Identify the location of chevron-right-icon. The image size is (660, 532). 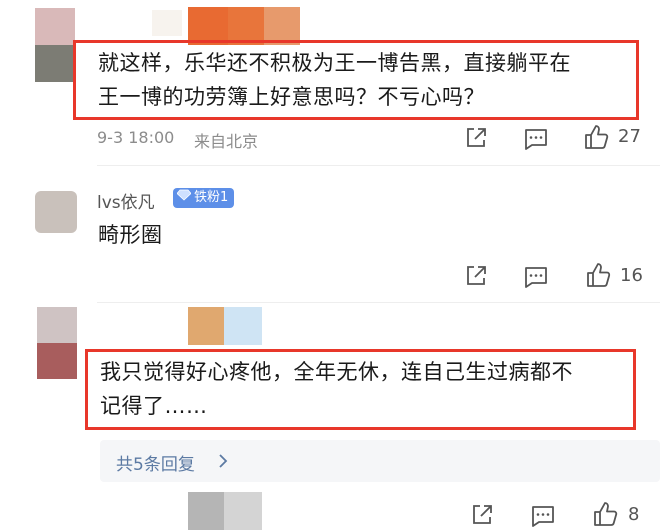
(223, 463).